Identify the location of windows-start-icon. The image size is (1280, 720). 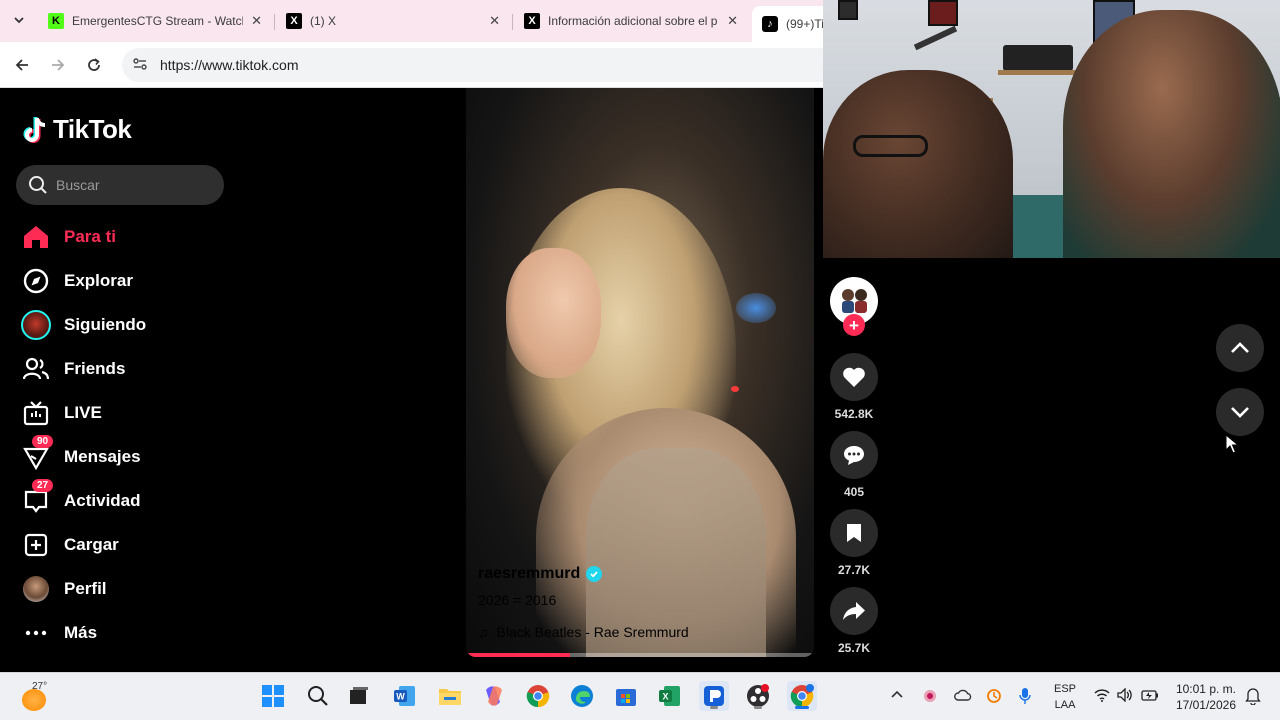
(273, 696).